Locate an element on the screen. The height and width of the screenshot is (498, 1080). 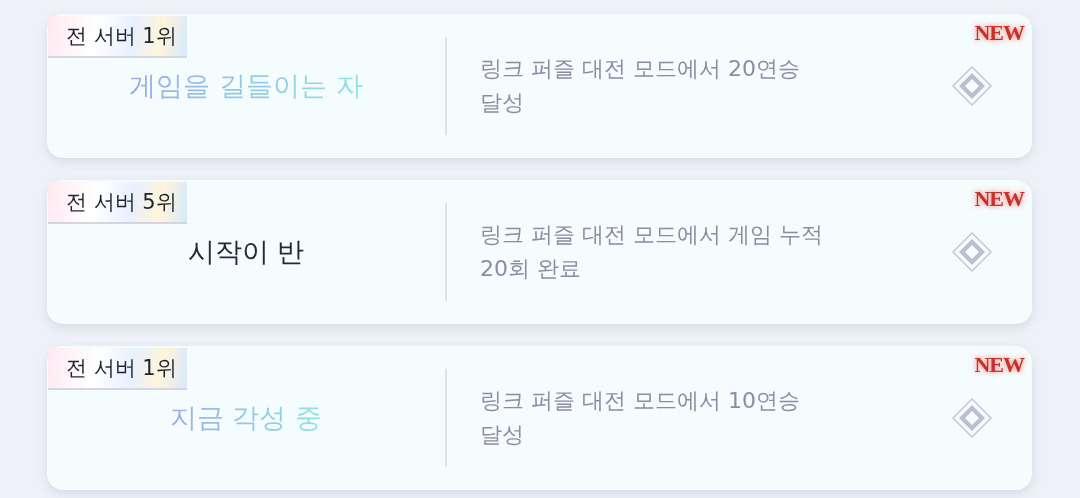
achievement-description: 링크 퍼즐 대전 모드에서 20연승 달성 is located at coordinates (640, 86).